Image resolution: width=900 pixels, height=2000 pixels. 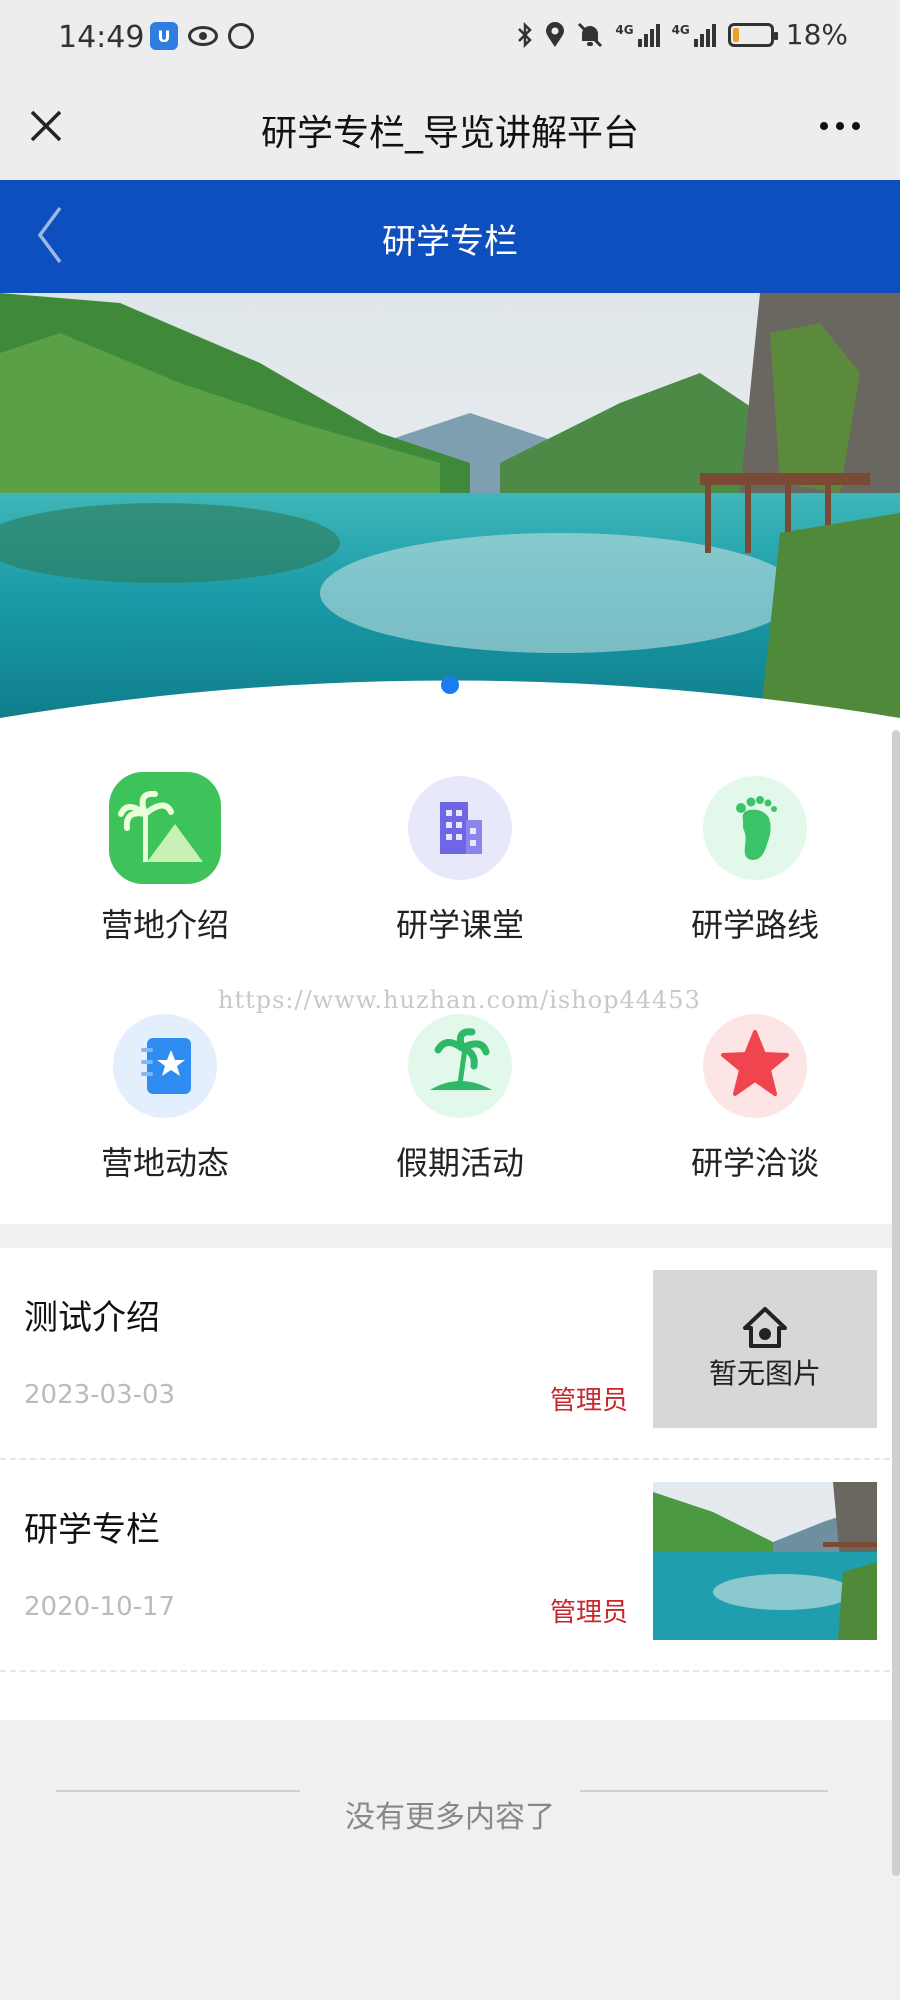 I want to click on location-icon, so click(x=555, y=34).